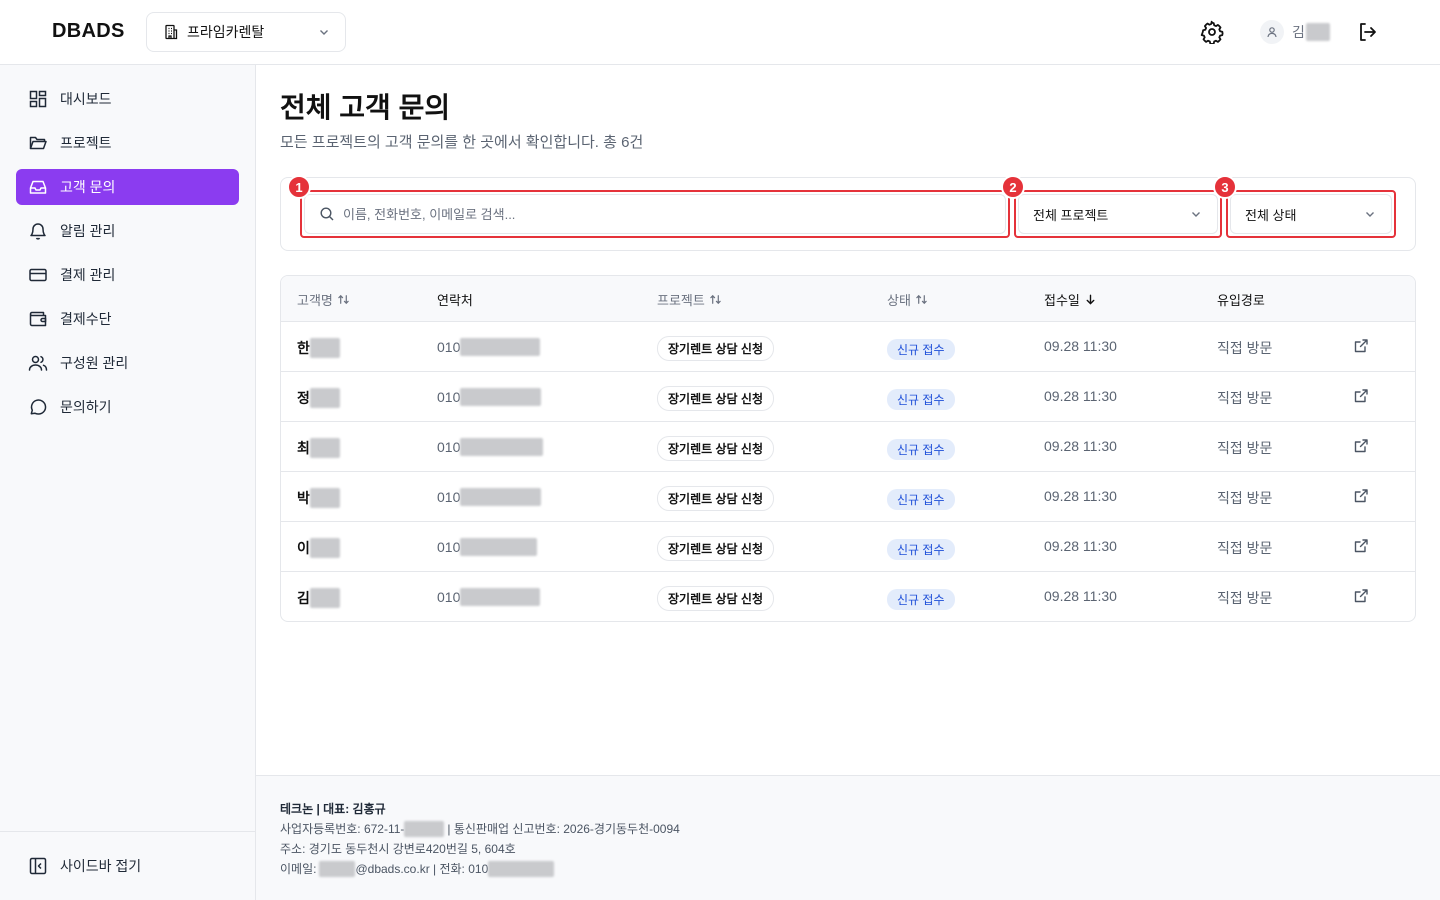 The width and height of the screenshot is (1440, 900). I want to click on arrow-down-icon, so click(1090, 299).